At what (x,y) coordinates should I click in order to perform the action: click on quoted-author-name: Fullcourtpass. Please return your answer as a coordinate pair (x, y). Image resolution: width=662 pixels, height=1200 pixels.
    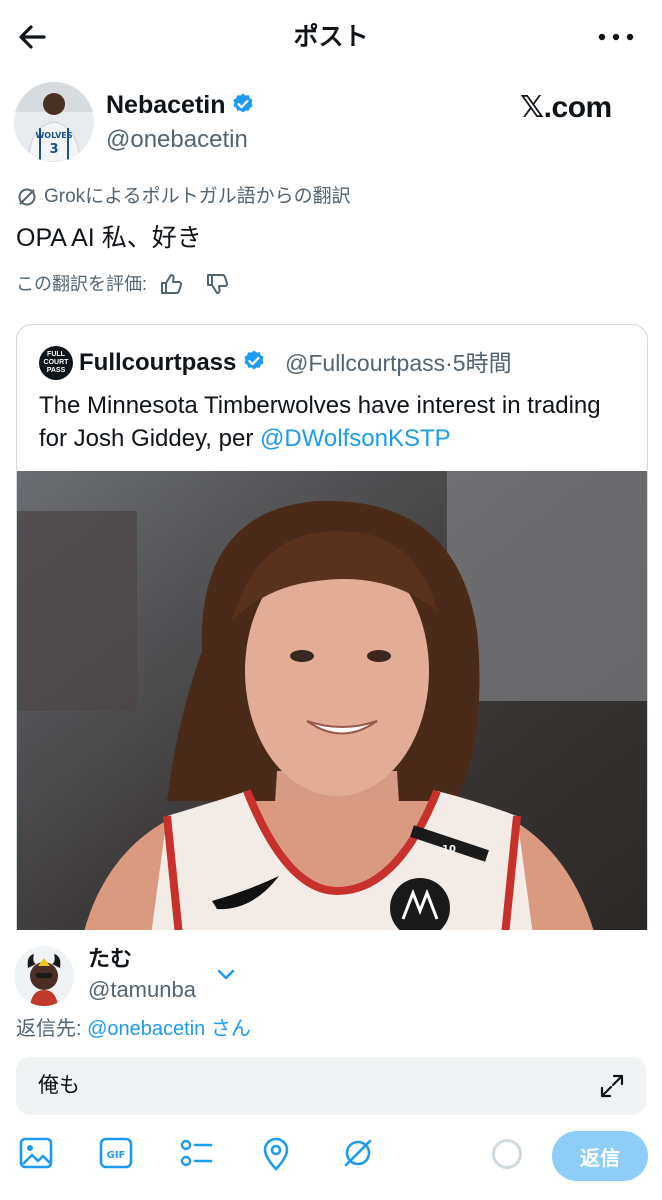
    Looking at the image, I should click on (157, 362).